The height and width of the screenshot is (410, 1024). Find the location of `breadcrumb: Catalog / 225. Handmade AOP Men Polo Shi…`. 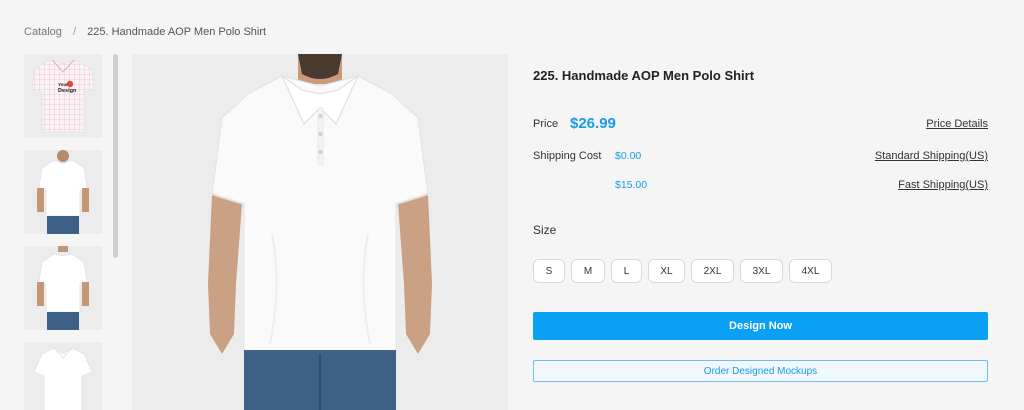

breadcrumb: Catalog / 225. Handmade AOP Men Polo Shi… is located at coordinates (145, 32).